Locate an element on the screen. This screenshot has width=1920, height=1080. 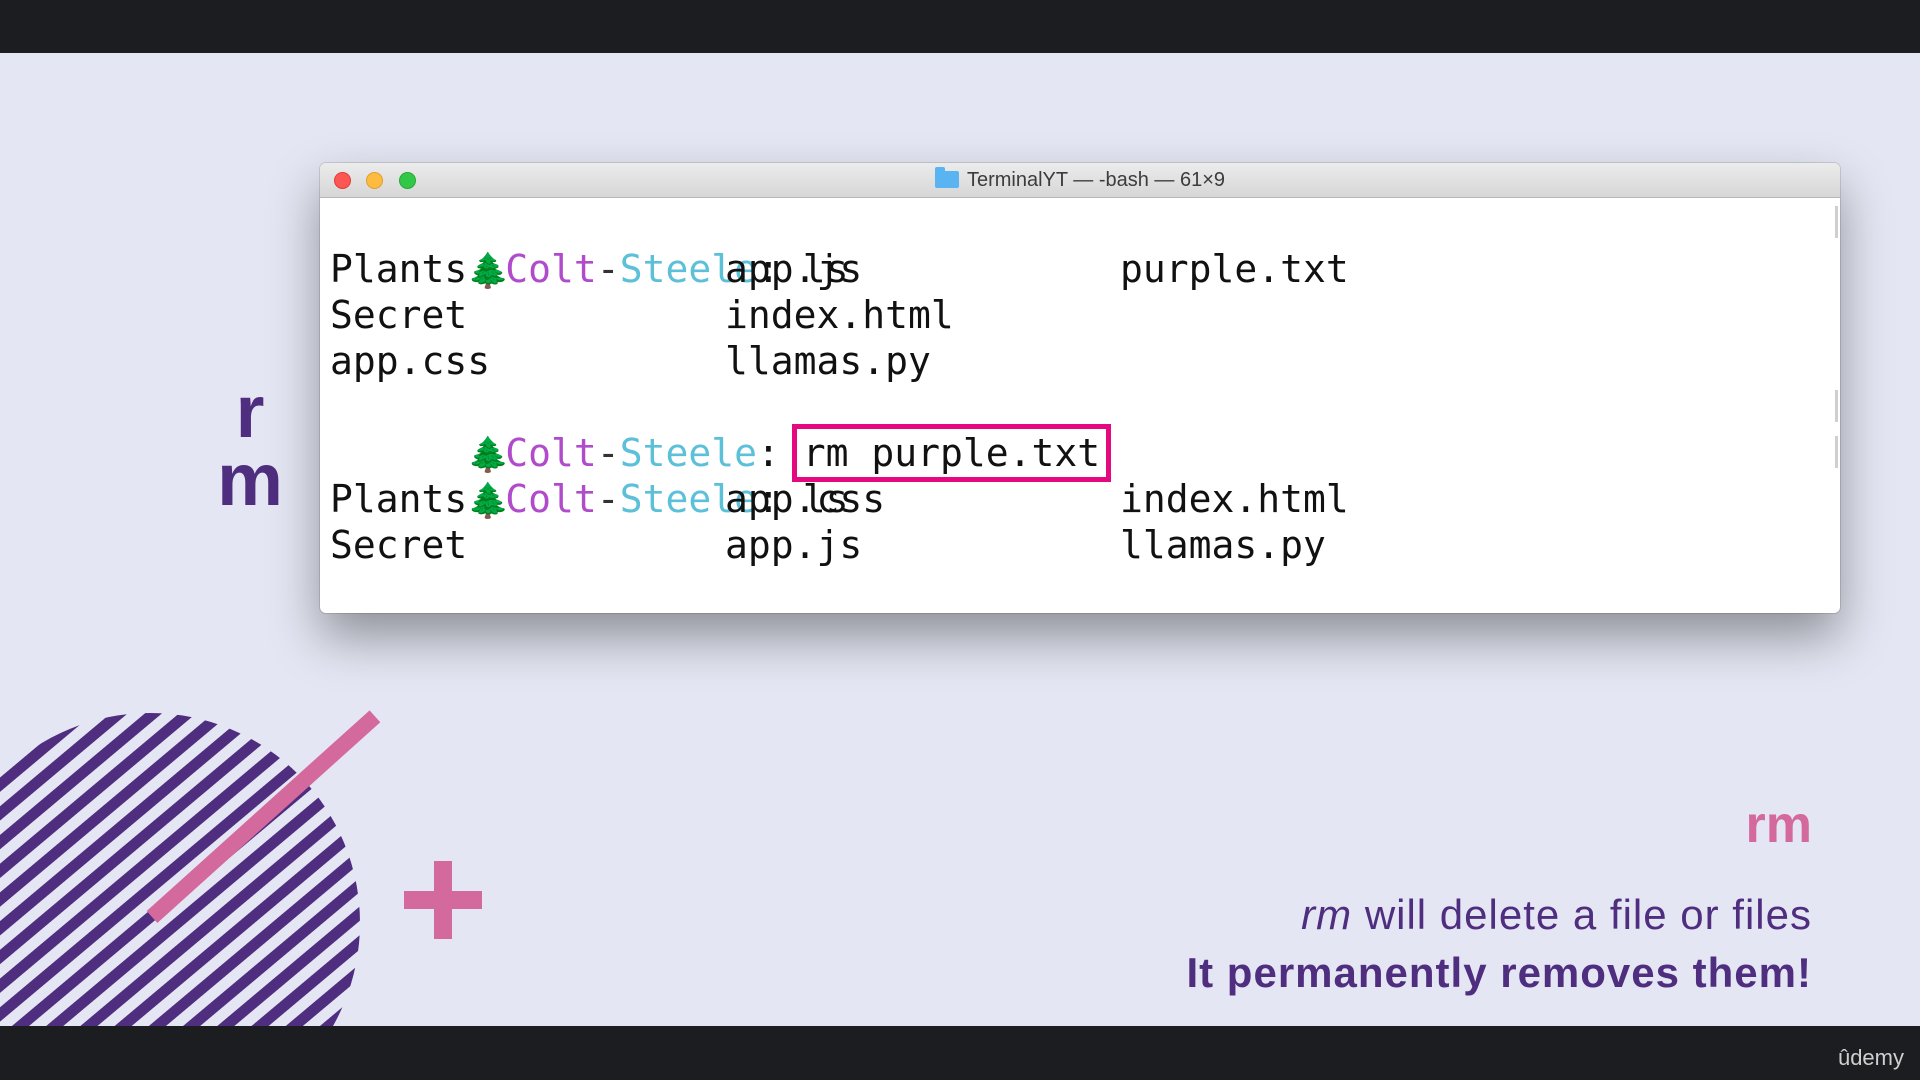
caption-description: rm will delete a file or files is located at coordinates (1556, 915).